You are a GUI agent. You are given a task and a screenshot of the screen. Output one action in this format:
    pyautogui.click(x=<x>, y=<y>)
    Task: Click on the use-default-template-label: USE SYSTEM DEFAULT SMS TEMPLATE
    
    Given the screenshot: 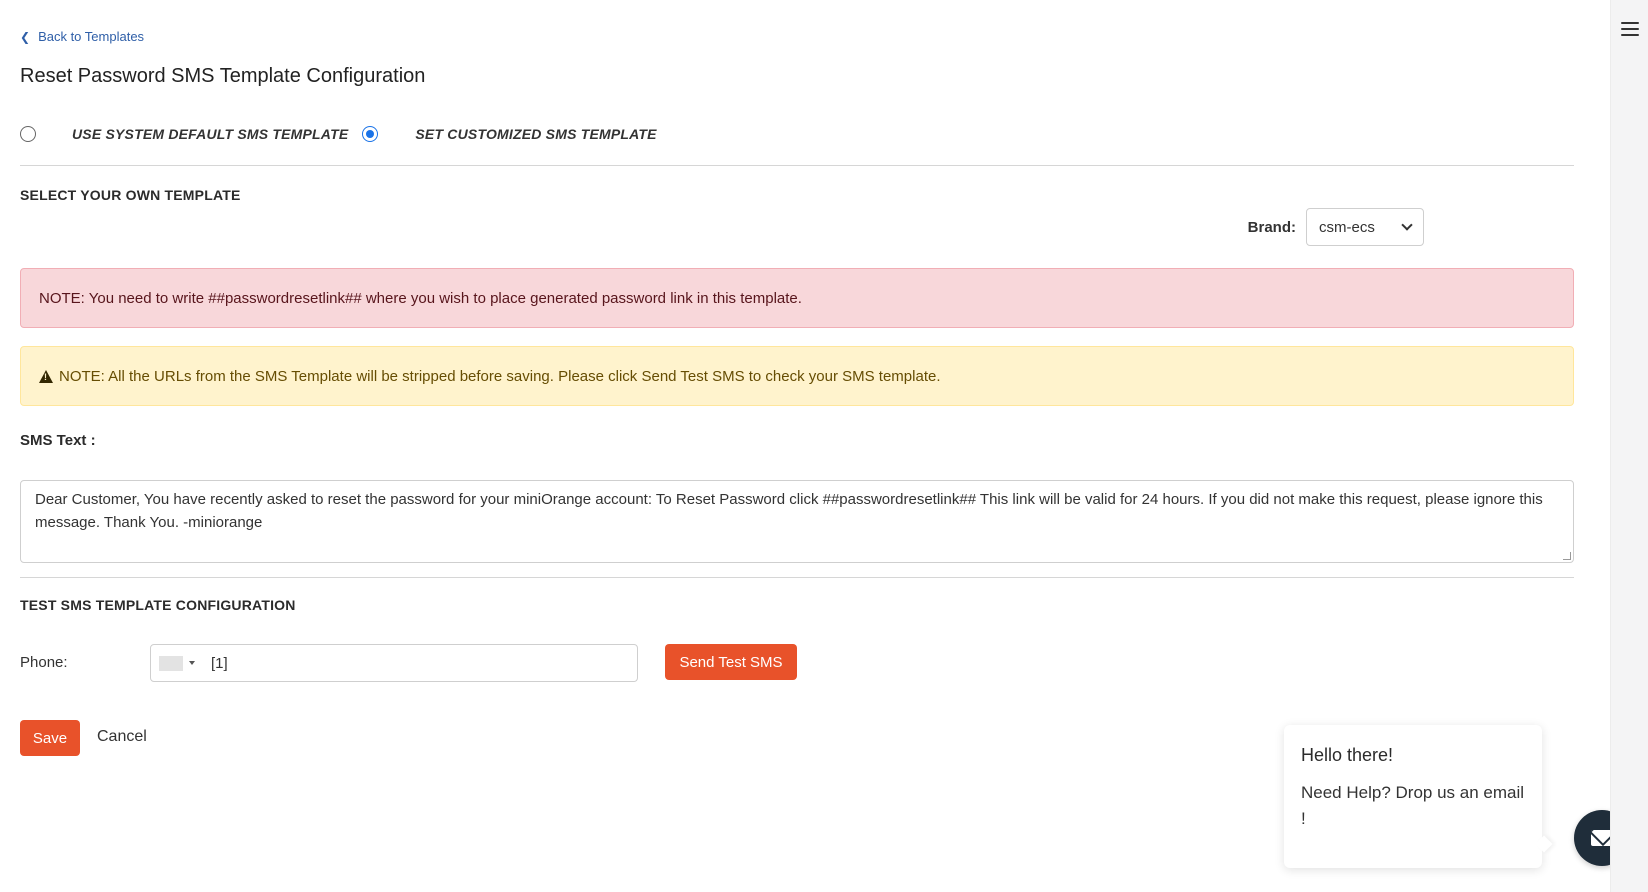 What is the action you would take?
    pyautogui.click(x=210, y=134)
    